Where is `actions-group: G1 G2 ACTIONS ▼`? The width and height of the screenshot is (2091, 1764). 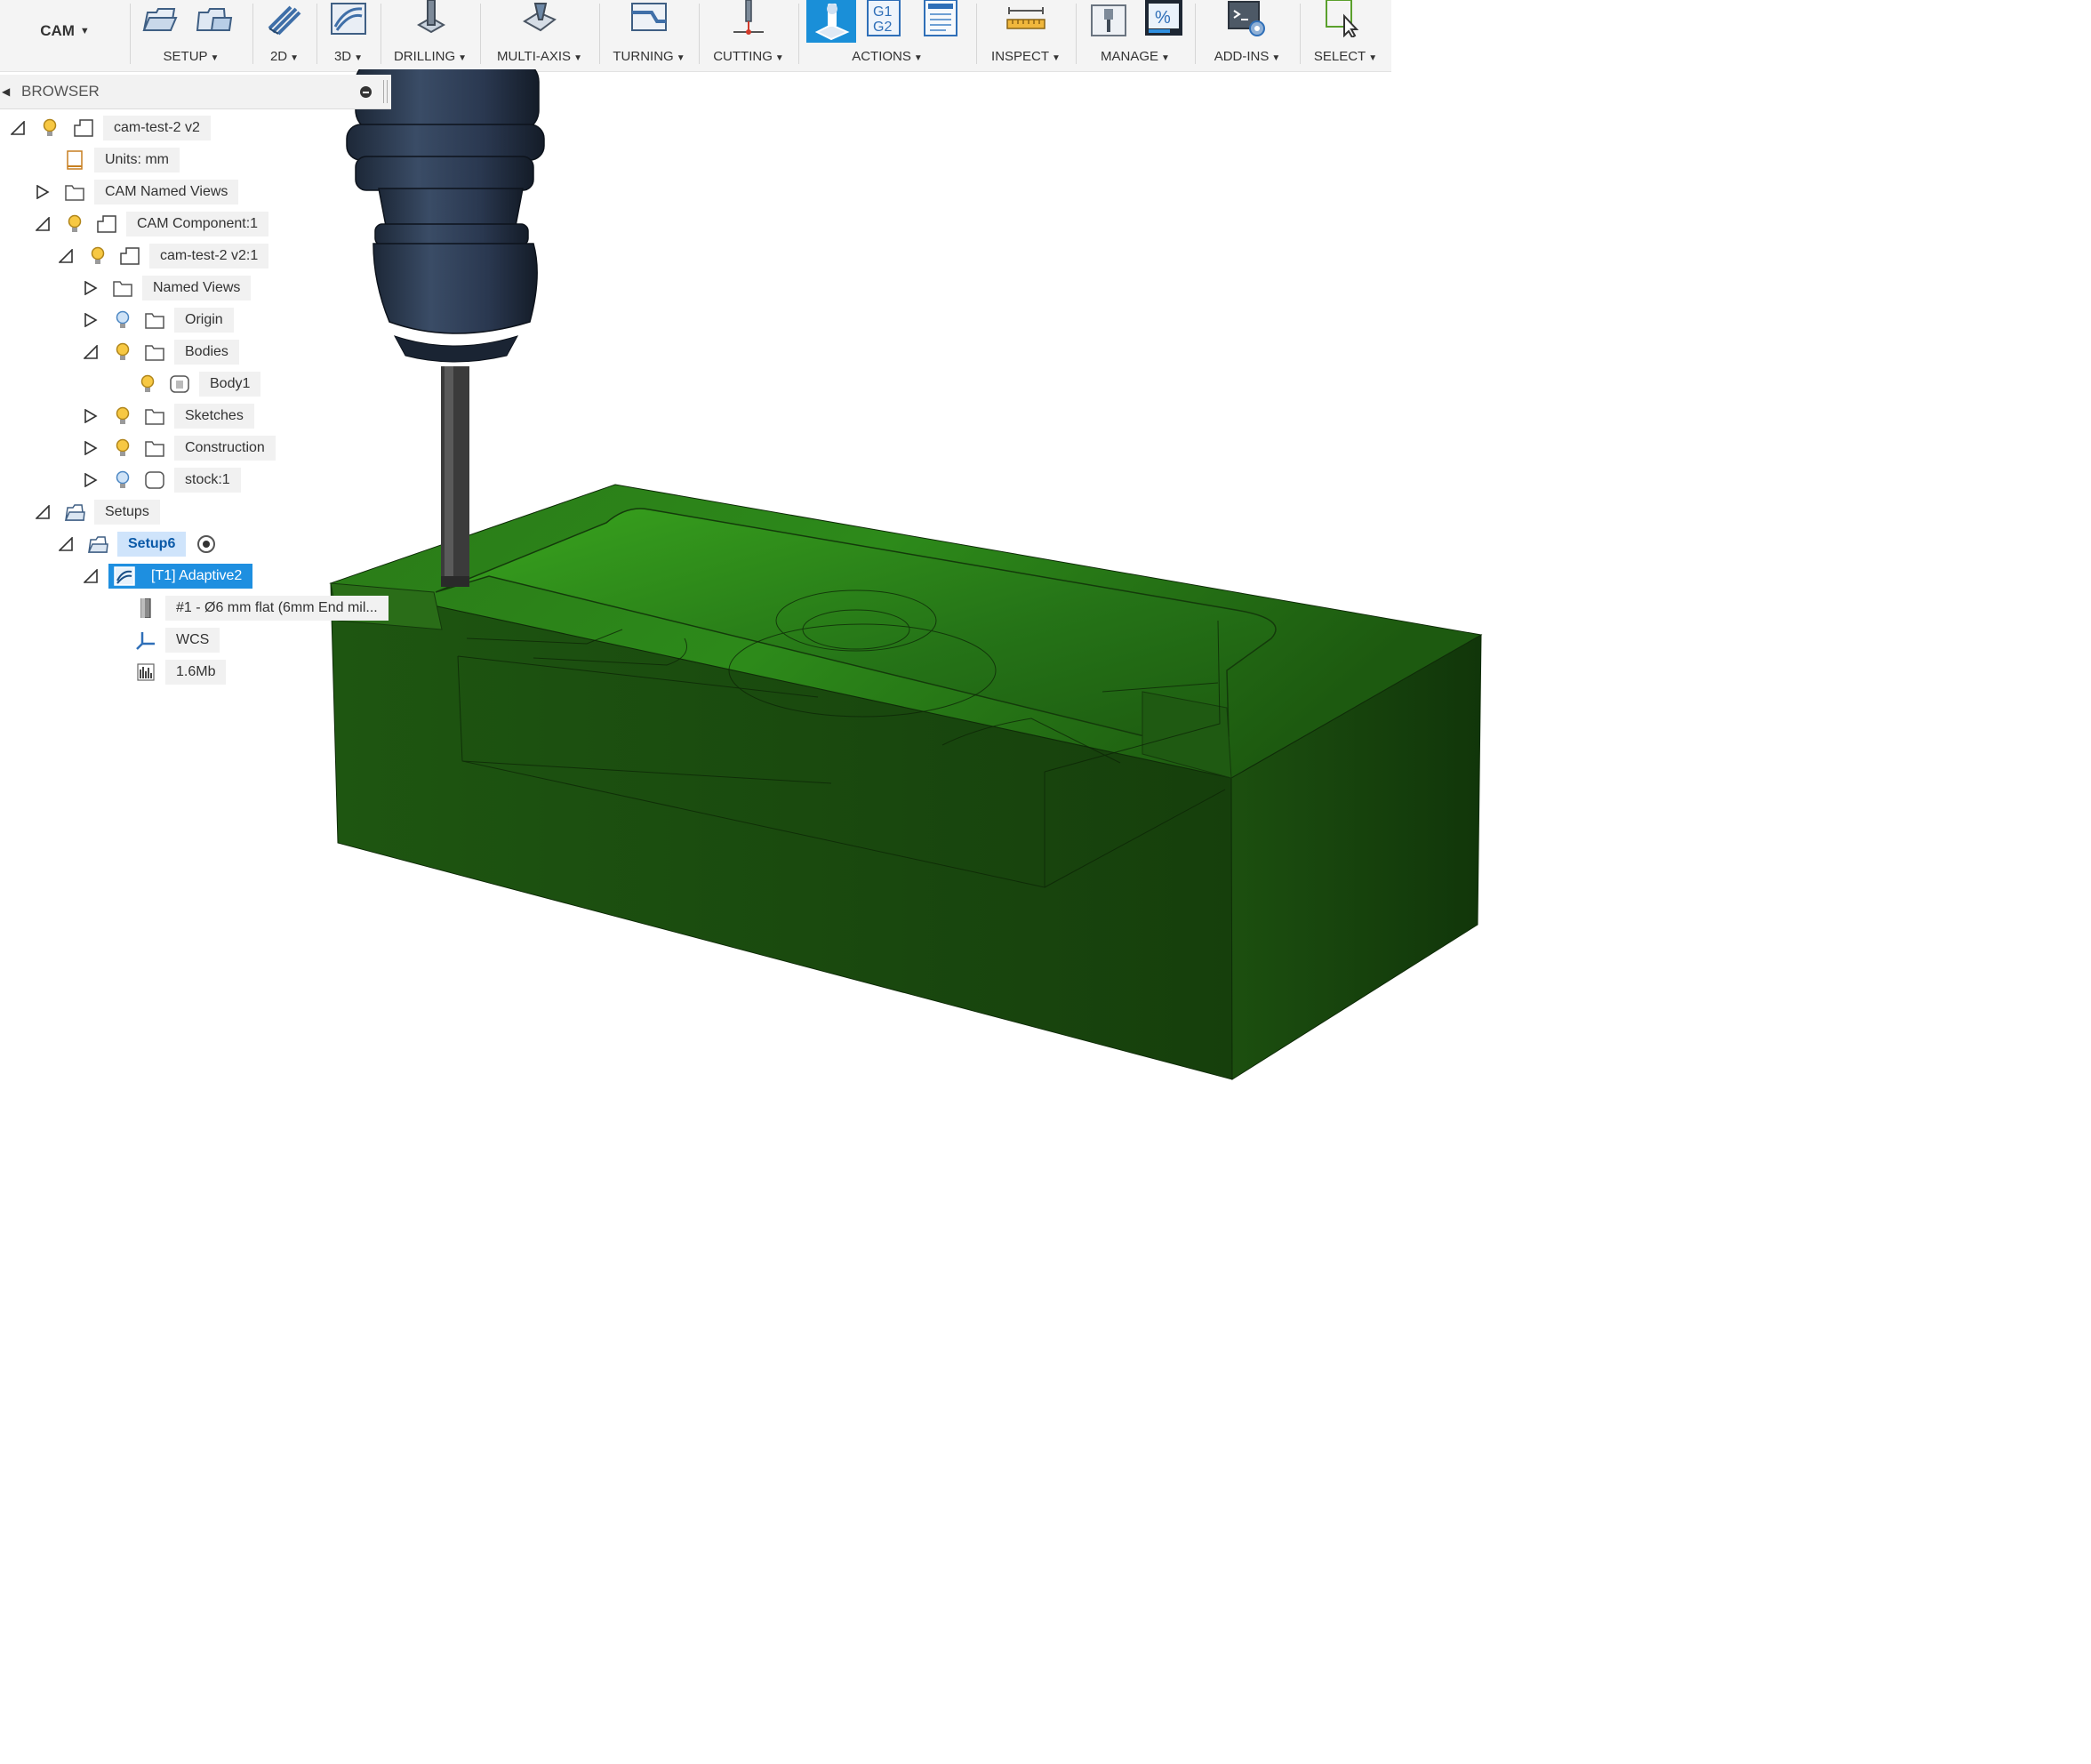 actions-group: G1 G2 ACTIONS ▼ is located at coordinates (887, 36).